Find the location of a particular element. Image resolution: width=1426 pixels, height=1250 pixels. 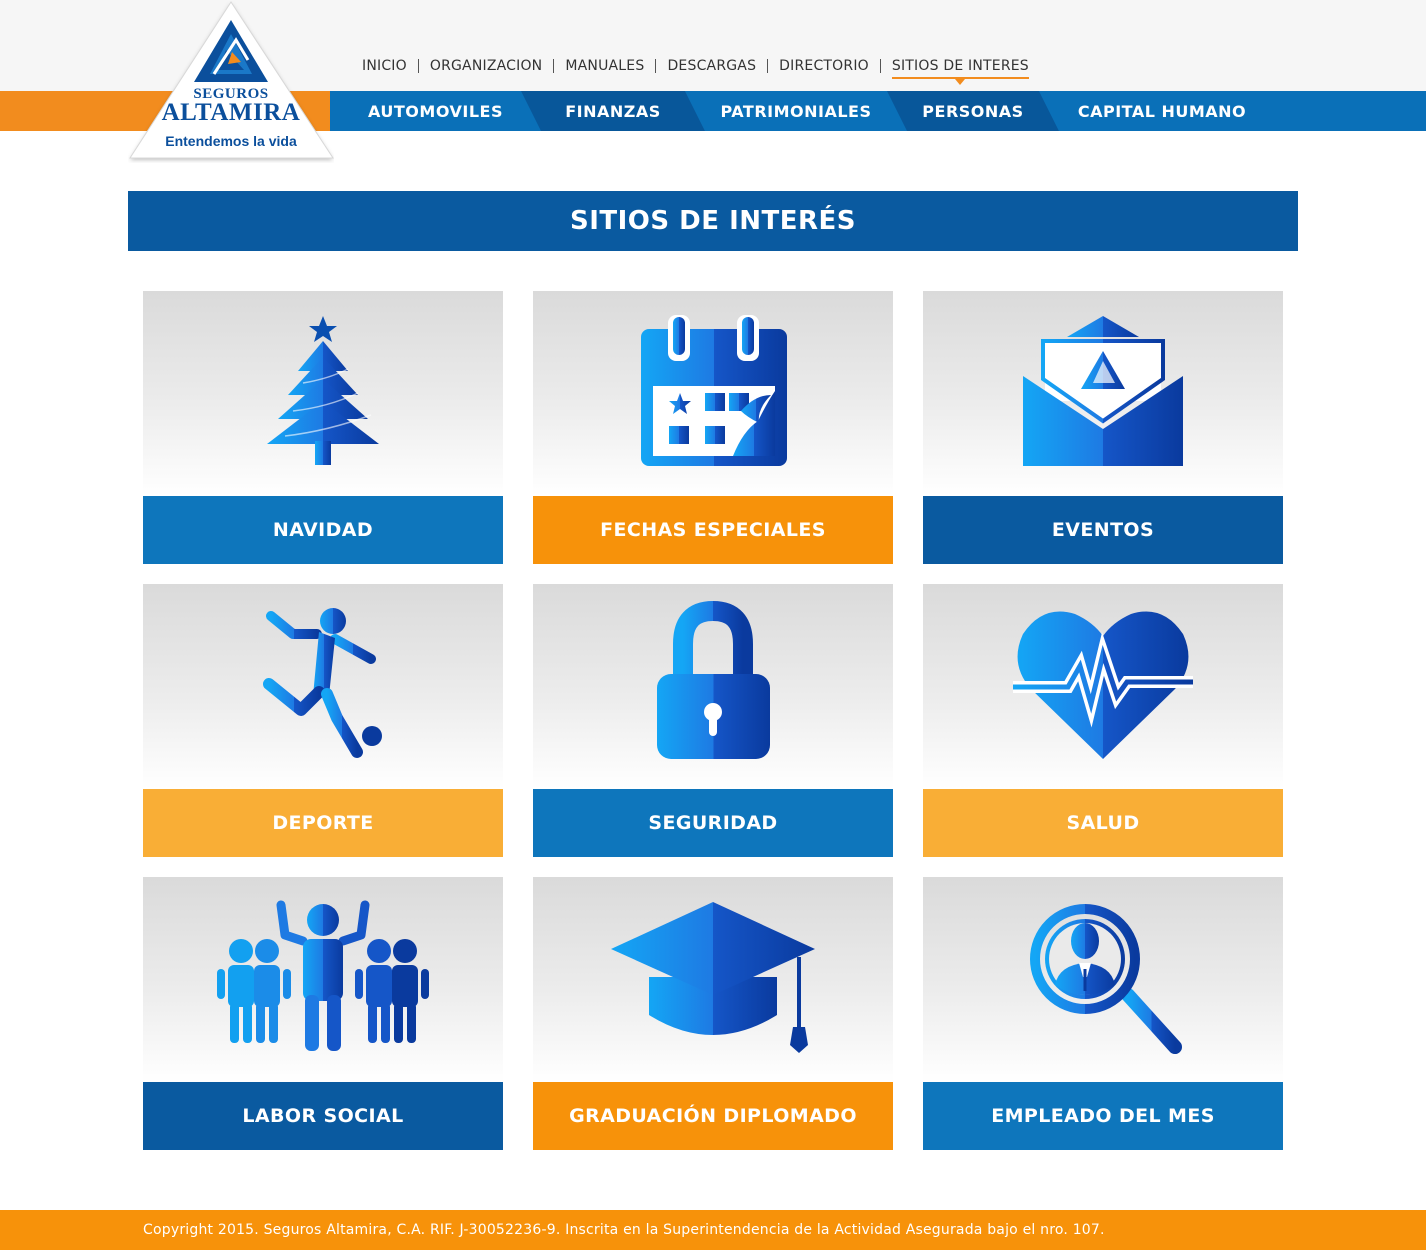

logo-name-main: ALTAMIRA is located at coordinates (231, 112).